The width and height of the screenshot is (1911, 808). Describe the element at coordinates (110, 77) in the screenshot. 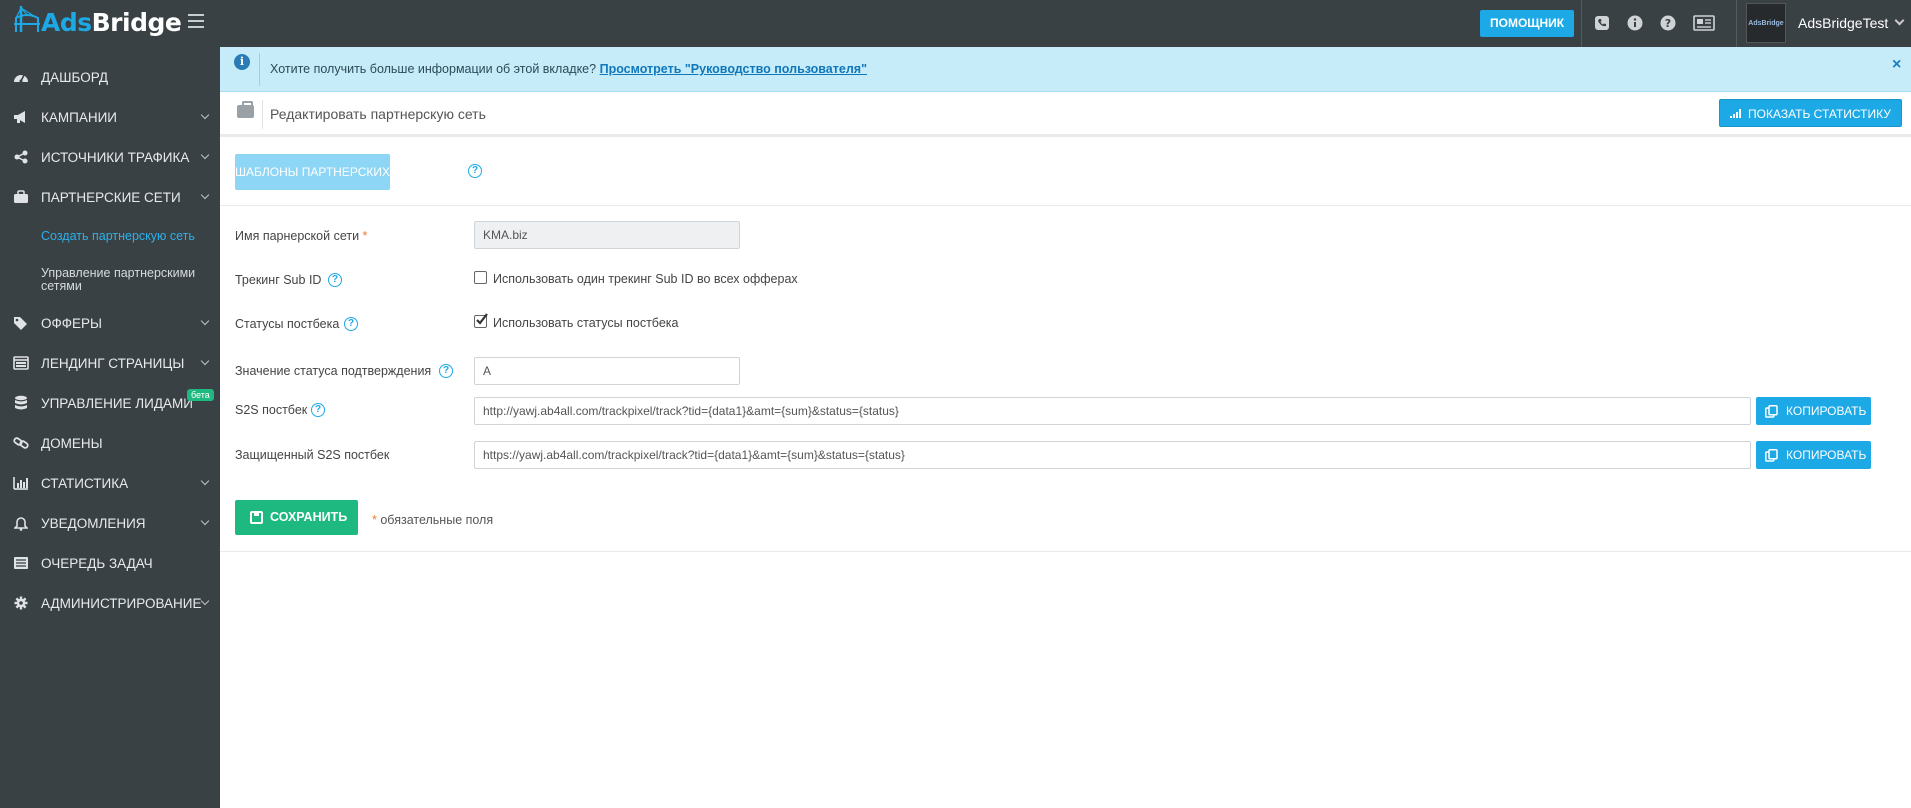

I see `sidebar-item-dashboard: ДАШБОРД` at that location.